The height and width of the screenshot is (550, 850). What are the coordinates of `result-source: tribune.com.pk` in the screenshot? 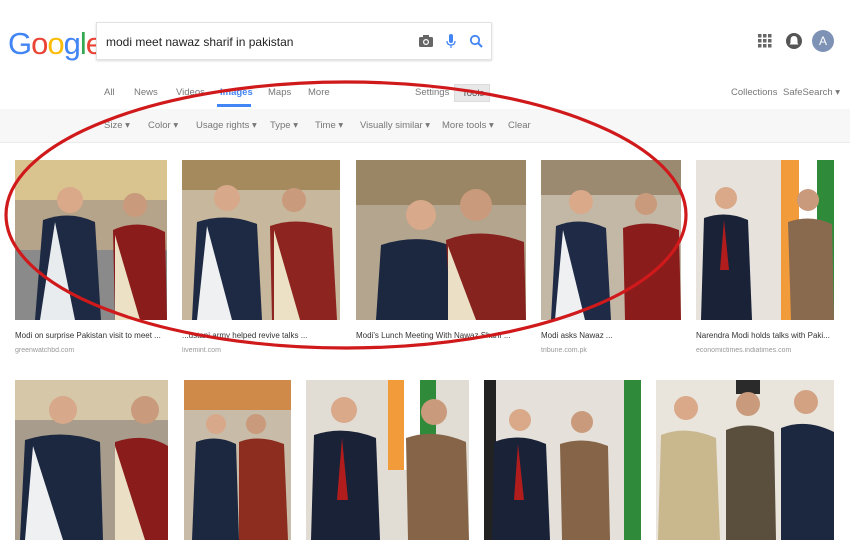 It's located at (564, 350).